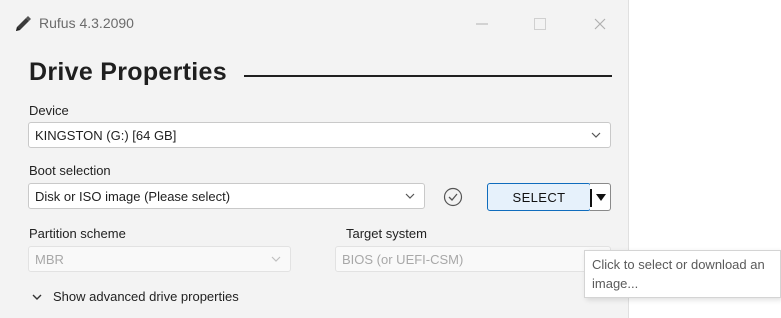 Image resolution: width=781 pixels, height=318 pixels. I want to click on select-button: SELECT, so click(539, 197).